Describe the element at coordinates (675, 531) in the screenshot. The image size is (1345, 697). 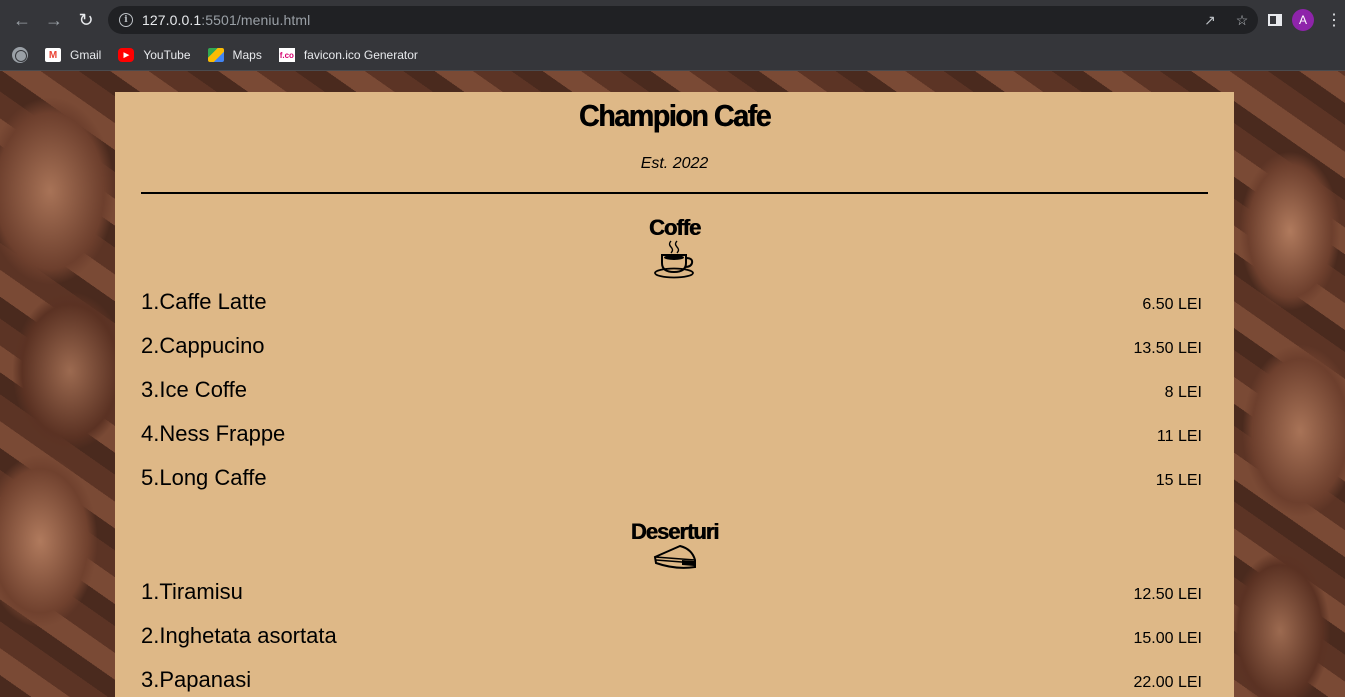
I see `section-title-deserturi: Deserturi` at that location.